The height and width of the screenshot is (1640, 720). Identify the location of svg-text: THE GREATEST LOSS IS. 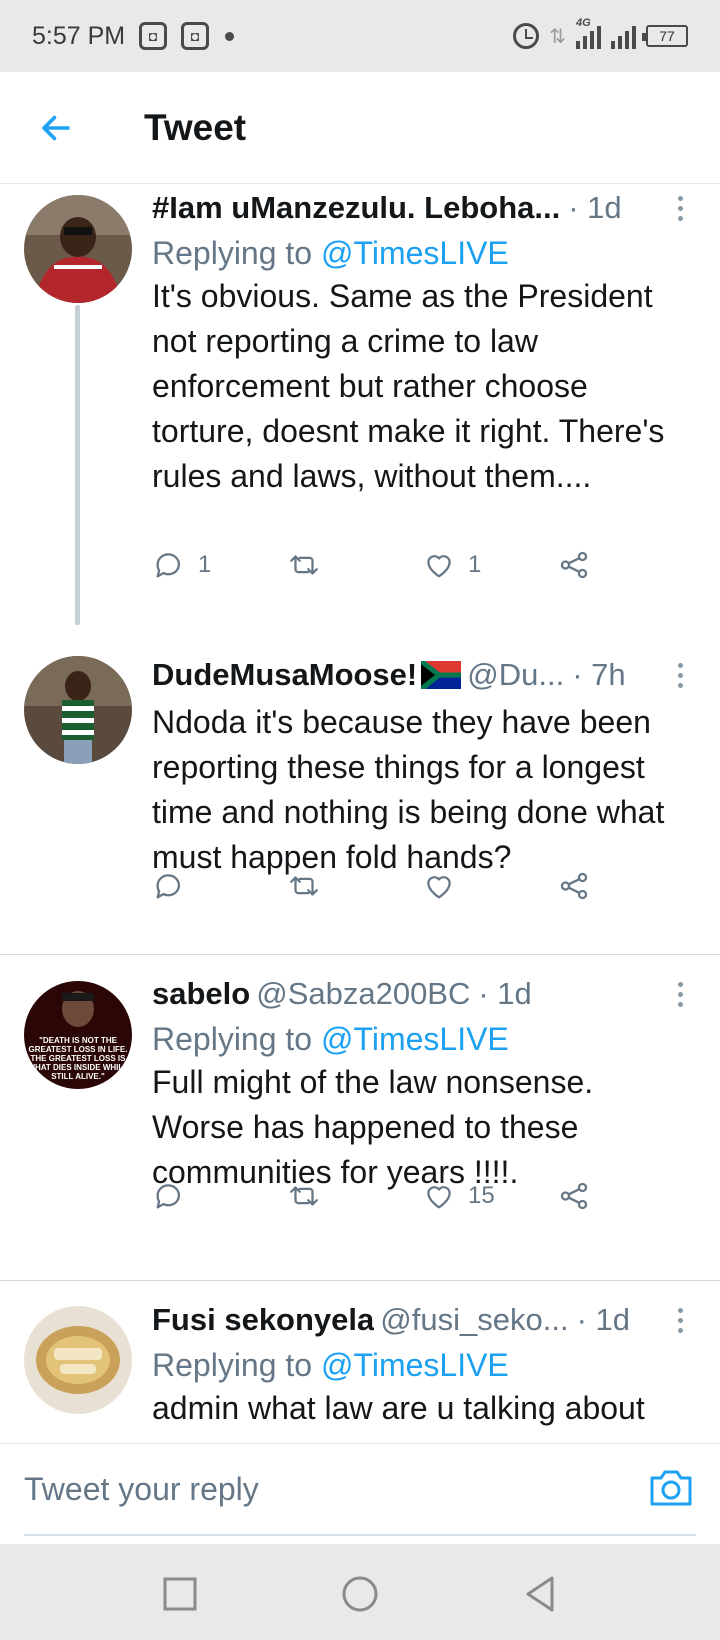
(79, 1058).